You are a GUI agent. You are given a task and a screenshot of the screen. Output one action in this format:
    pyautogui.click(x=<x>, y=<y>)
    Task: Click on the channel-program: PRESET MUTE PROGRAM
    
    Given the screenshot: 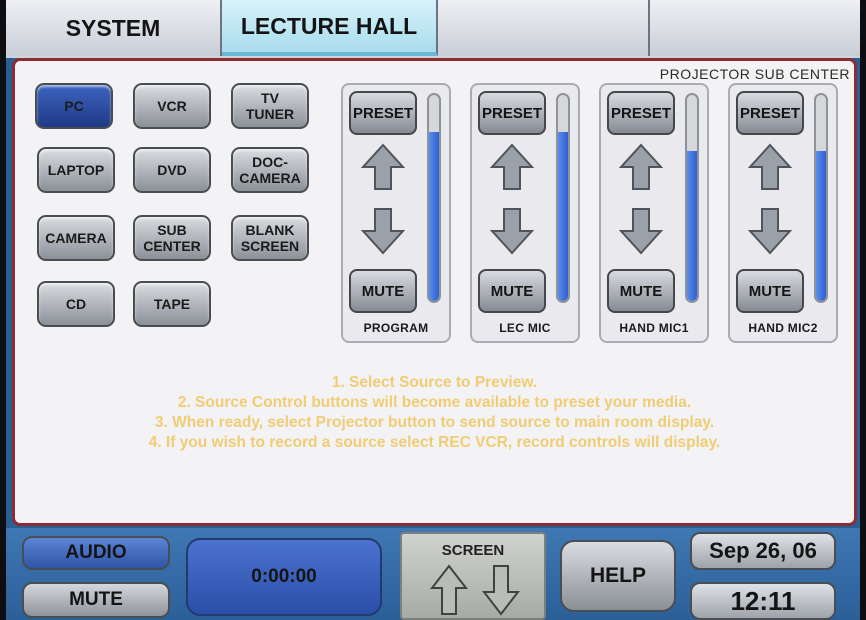 What is the action you would take?
    pyautogui.click(x=396, y=213)
    